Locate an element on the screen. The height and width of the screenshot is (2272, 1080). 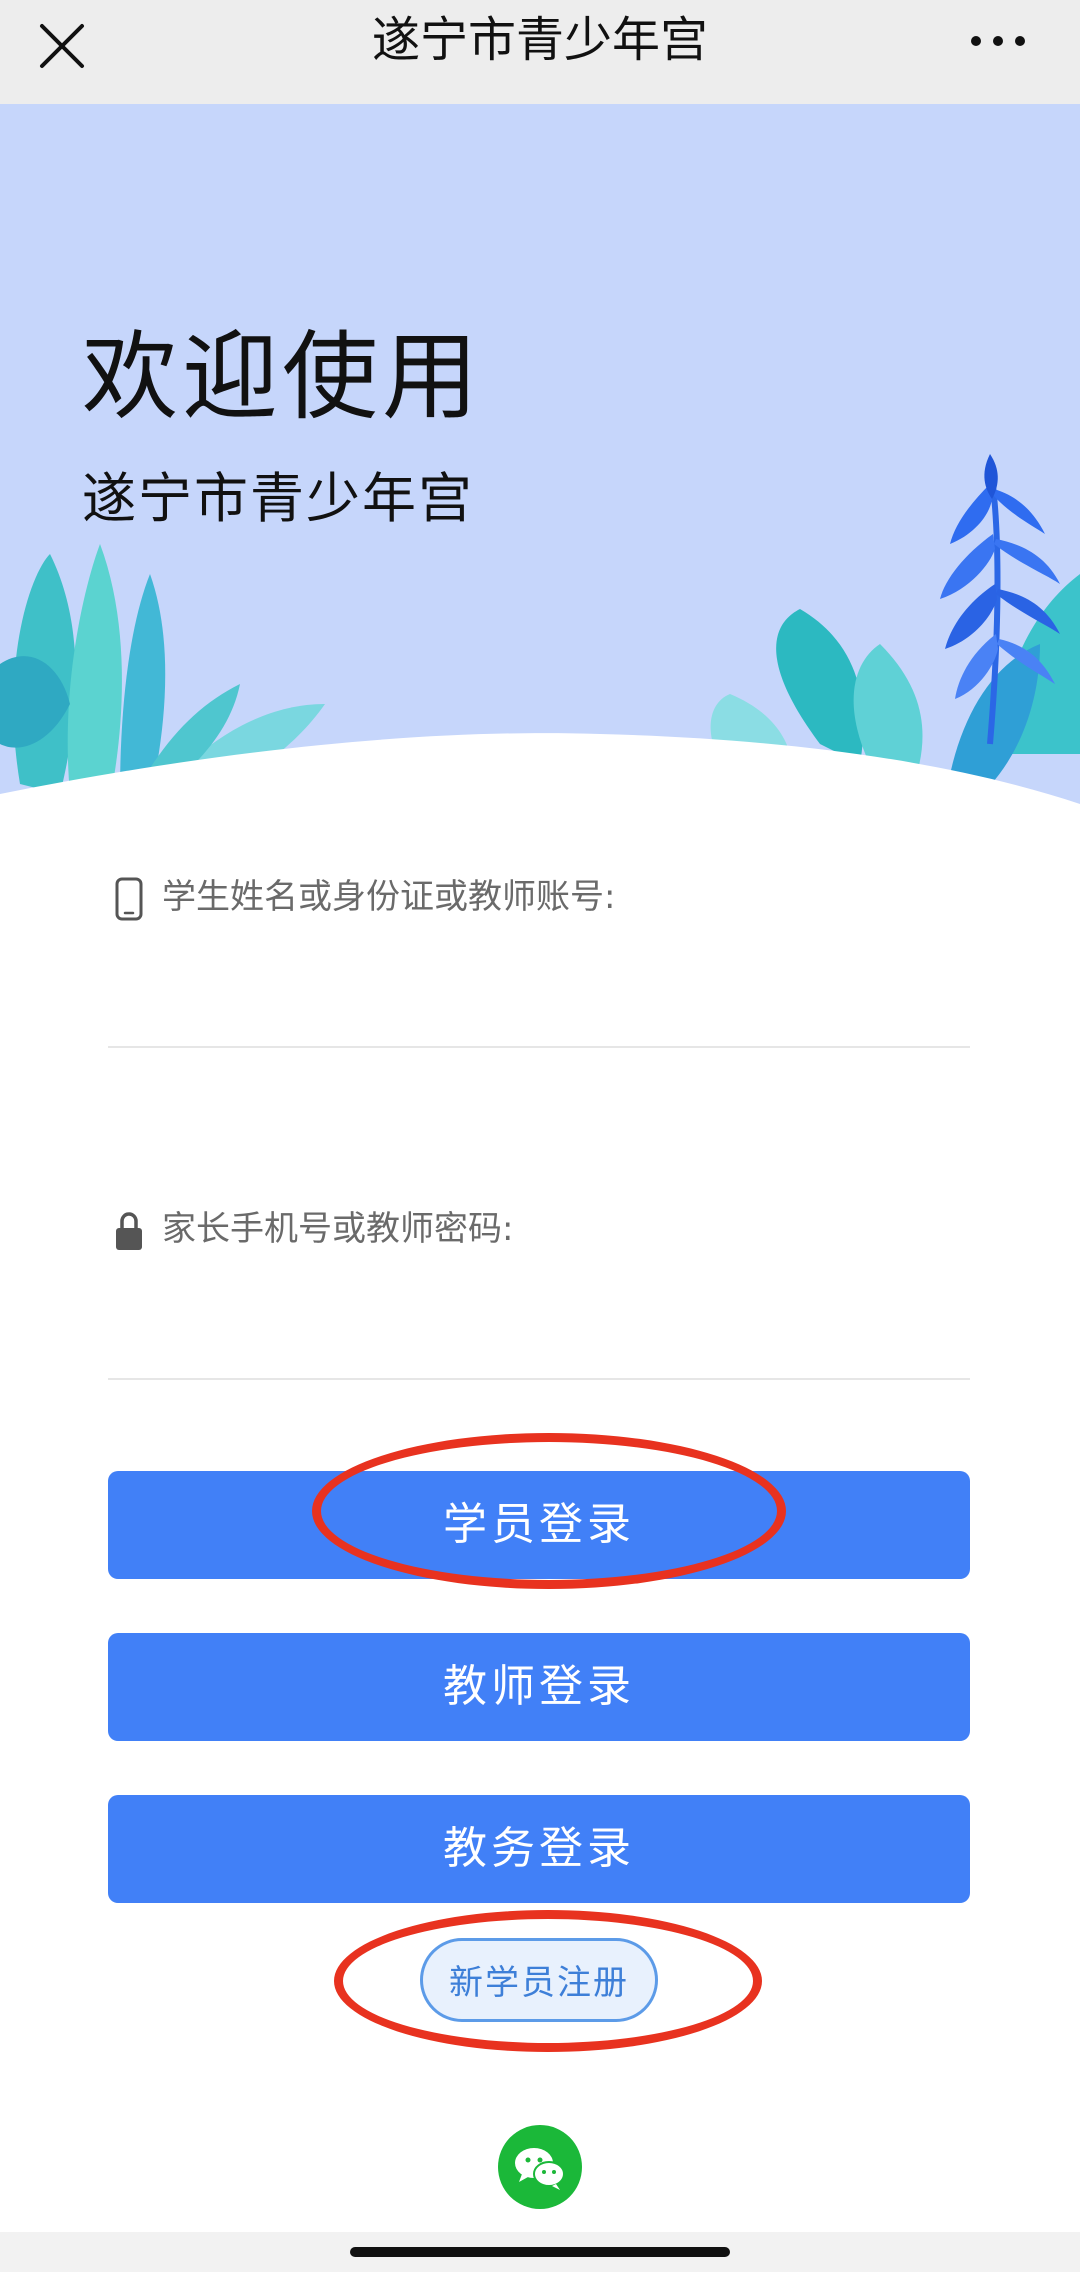
wechat-icon is located at coordinates (540, 2167).